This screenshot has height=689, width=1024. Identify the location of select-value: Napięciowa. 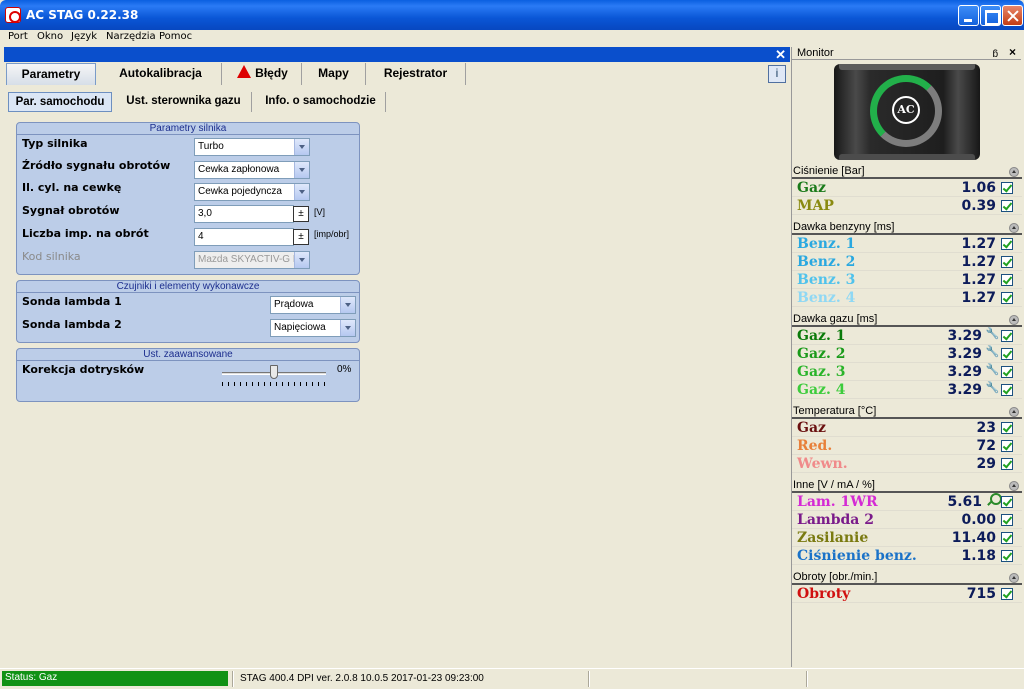
(300, 327).